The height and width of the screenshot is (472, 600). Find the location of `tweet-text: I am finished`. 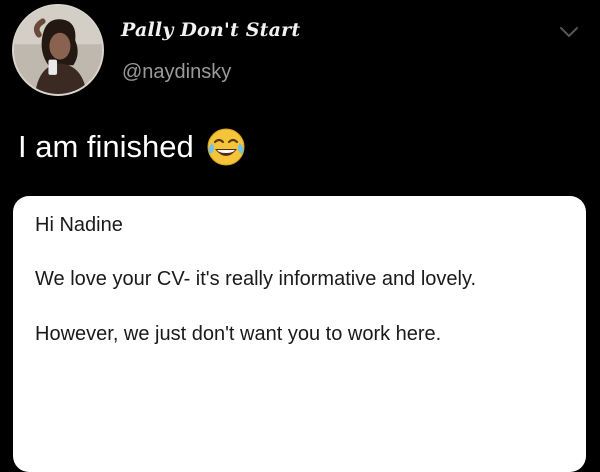

tweet-text: I am finished is located at coordinates (132, 147).